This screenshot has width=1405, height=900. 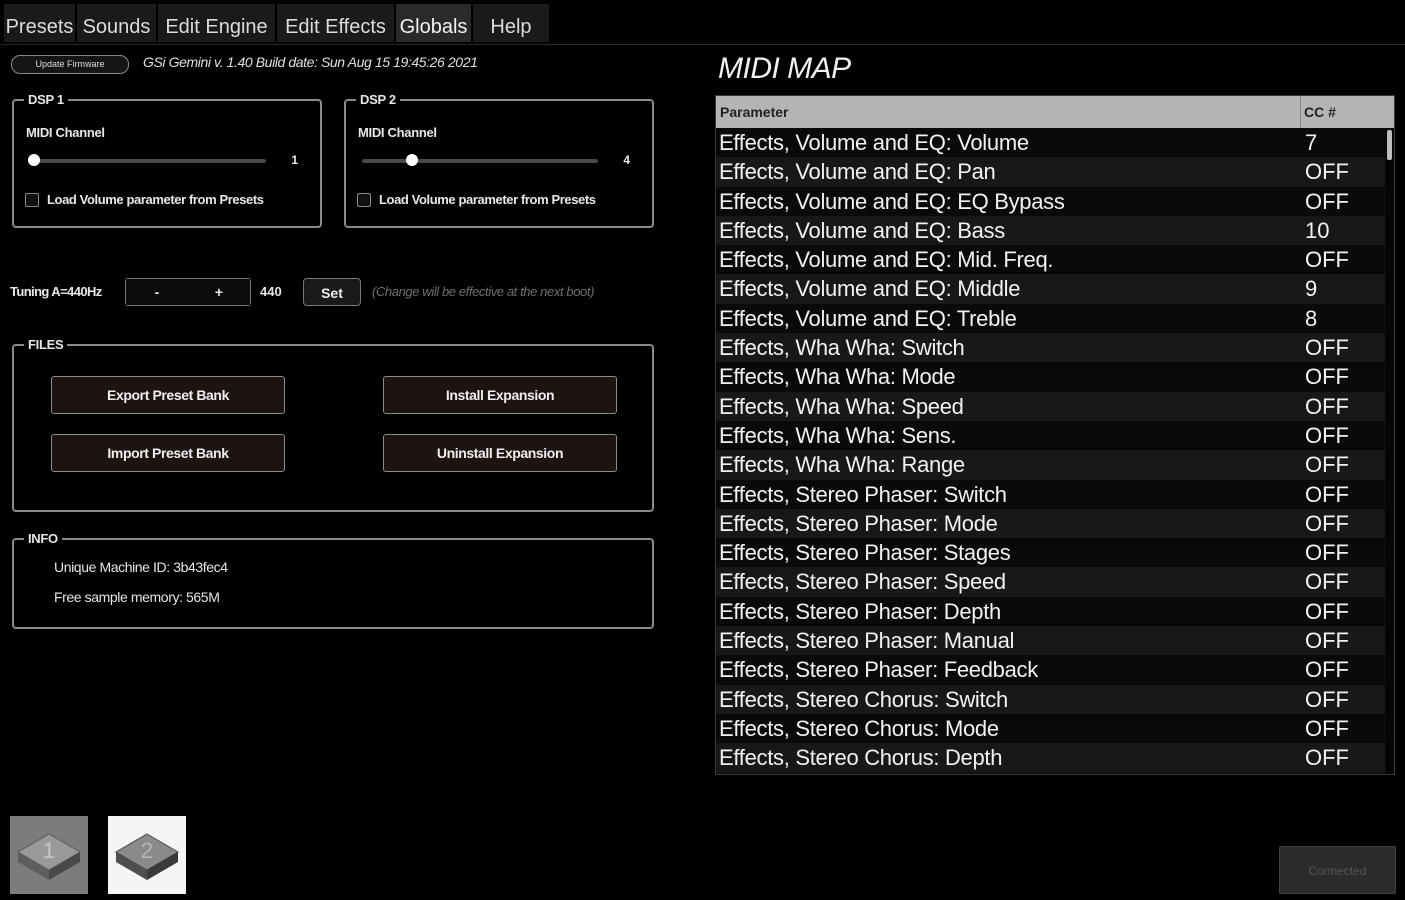 I want to click on parameter-cell: Effects, Wha Wha: Range, so click(x=842, y=465).